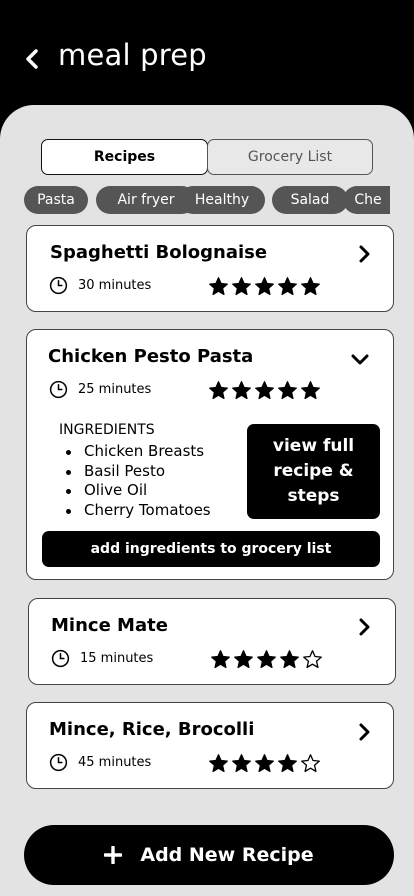 Image resolution: width=414 pixels, height=896 pixels. What do you see at coordinates (138, 511) in the screenshot?
I see `ingredient-item: Cherry Tomatoes` at bounding box center [138, 511].